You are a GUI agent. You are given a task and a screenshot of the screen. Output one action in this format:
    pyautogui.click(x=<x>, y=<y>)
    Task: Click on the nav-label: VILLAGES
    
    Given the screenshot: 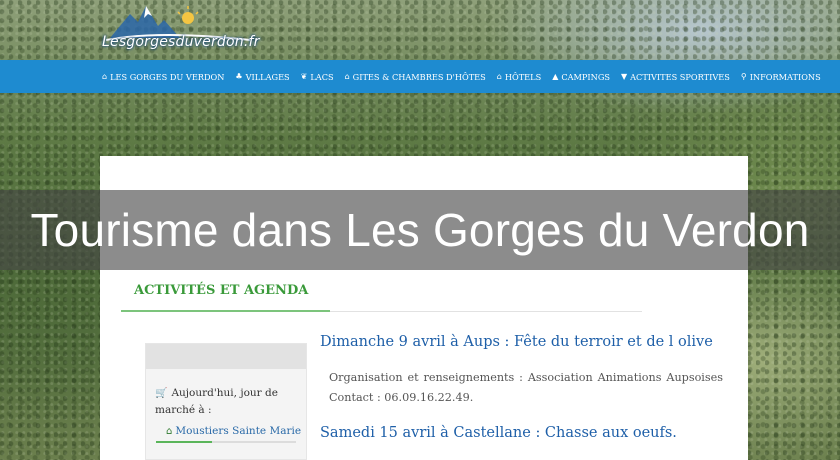 What is the action you would take?
    pyautogui.click(x=267, y=76)
    